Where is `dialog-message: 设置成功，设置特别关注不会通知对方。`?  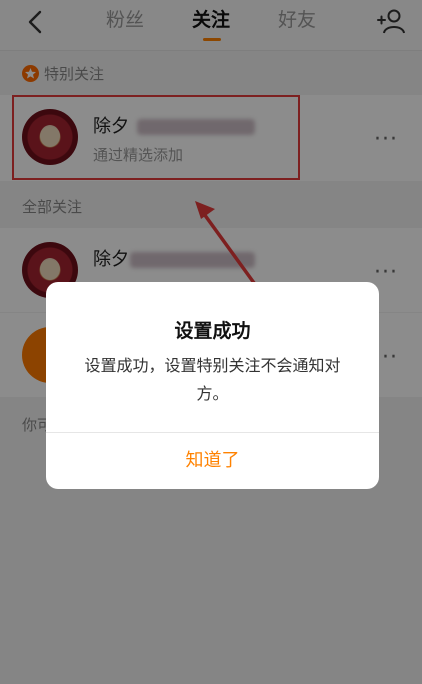
dialog-message: 设置成功，设置特别关注不会通知对方。 is located at coordinates (212, 379).